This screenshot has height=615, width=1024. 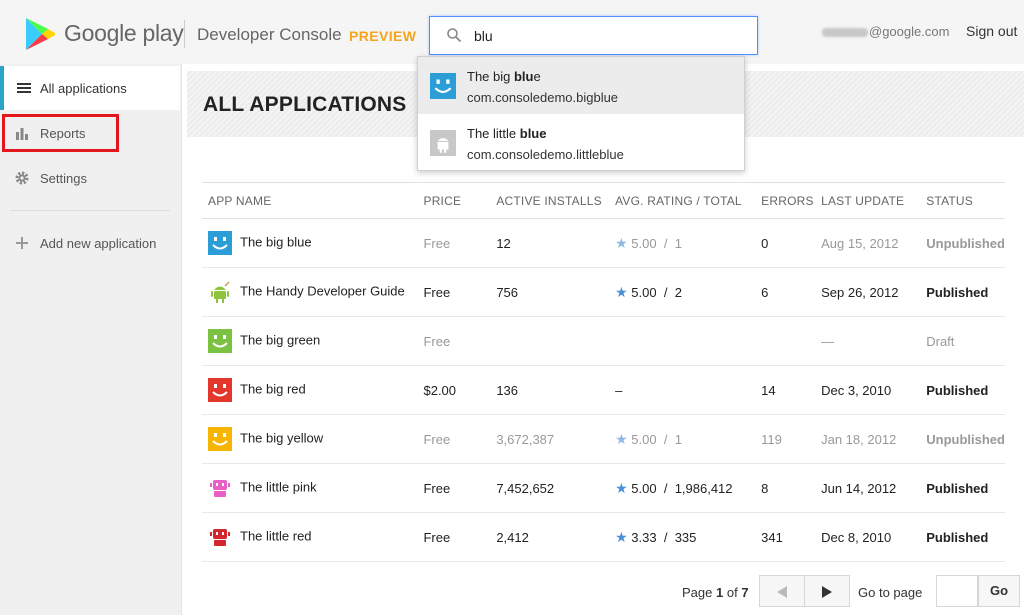 I want to click on pink-robot-icon, so click(x=220, y=488).